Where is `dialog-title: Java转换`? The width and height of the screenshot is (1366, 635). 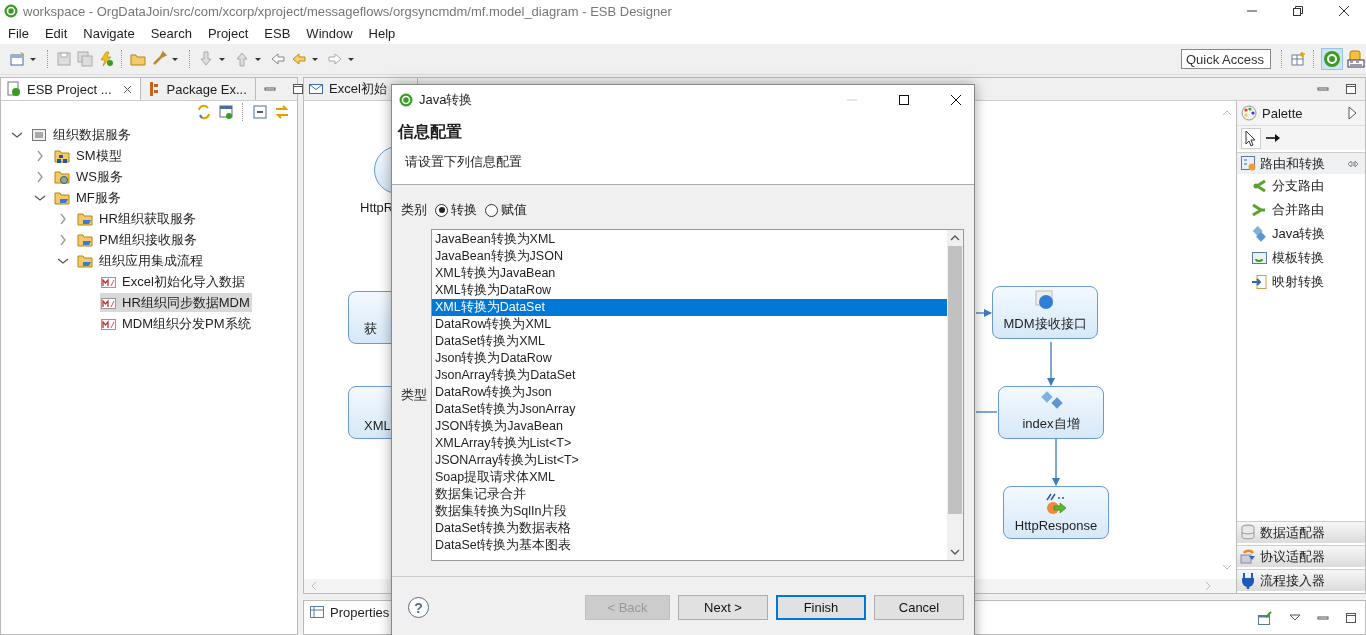
dialog-title: Java转换 is located at coordinates (446, 100).